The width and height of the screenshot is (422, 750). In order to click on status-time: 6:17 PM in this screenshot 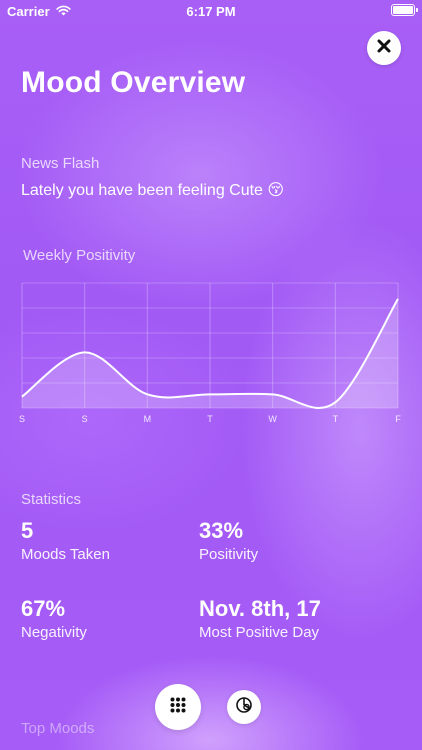, I will do `click(211, 11)`.